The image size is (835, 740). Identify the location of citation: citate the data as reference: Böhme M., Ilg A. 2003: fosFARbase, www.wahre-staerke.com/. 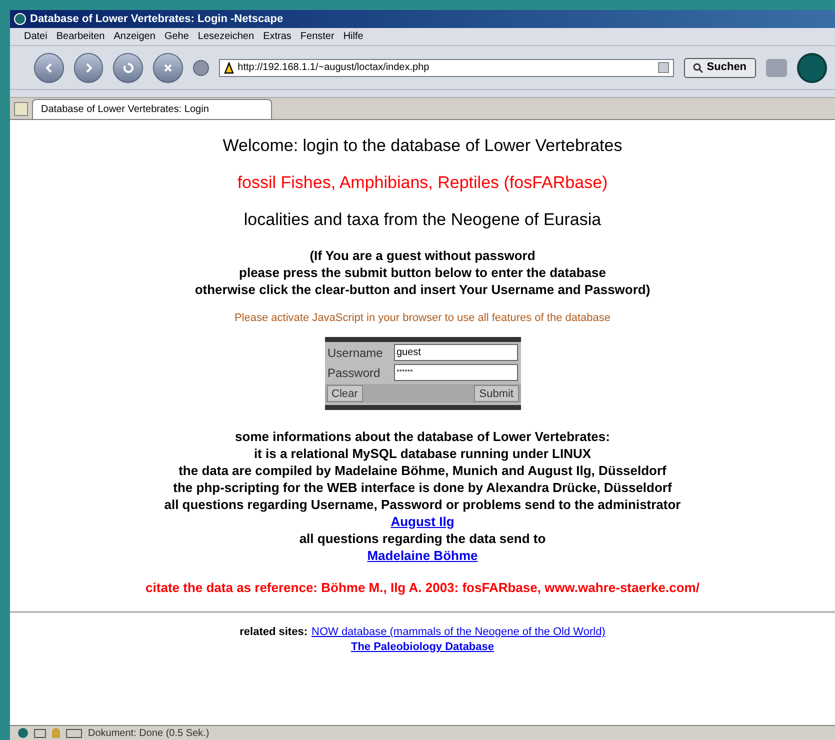
(423, 587).